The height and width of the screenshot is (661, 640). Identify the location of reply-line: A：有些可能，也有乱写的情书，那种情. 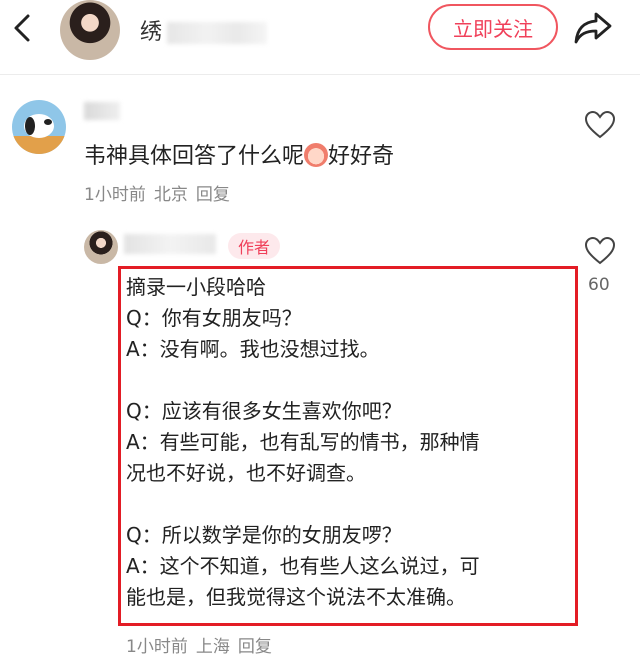
(303, 442).